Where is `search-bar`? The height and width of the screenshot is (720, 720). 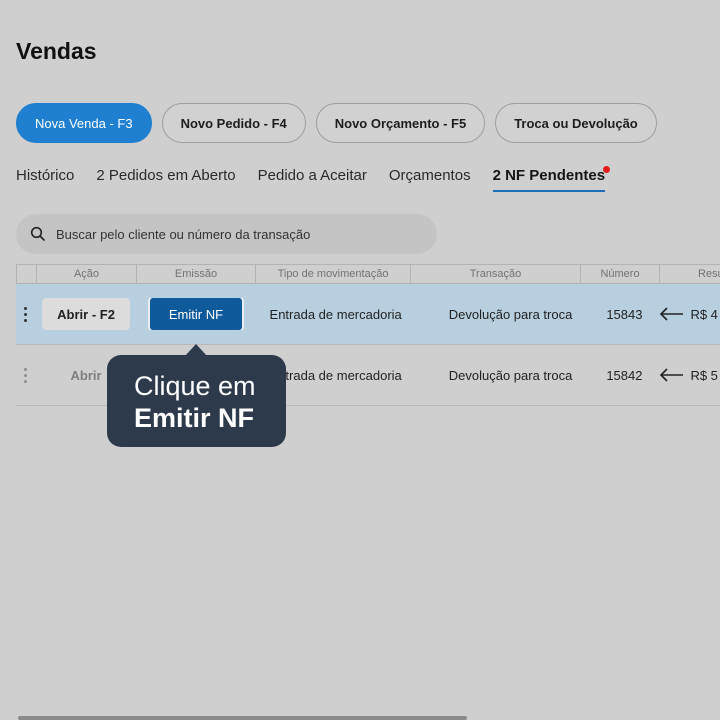 search-bar is located at coordinates (226, 234).